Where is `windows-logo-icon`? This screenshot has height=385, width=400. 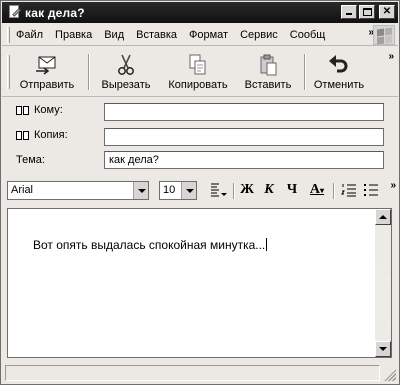 windows-logo-icon is located at coordinates (384, 35).